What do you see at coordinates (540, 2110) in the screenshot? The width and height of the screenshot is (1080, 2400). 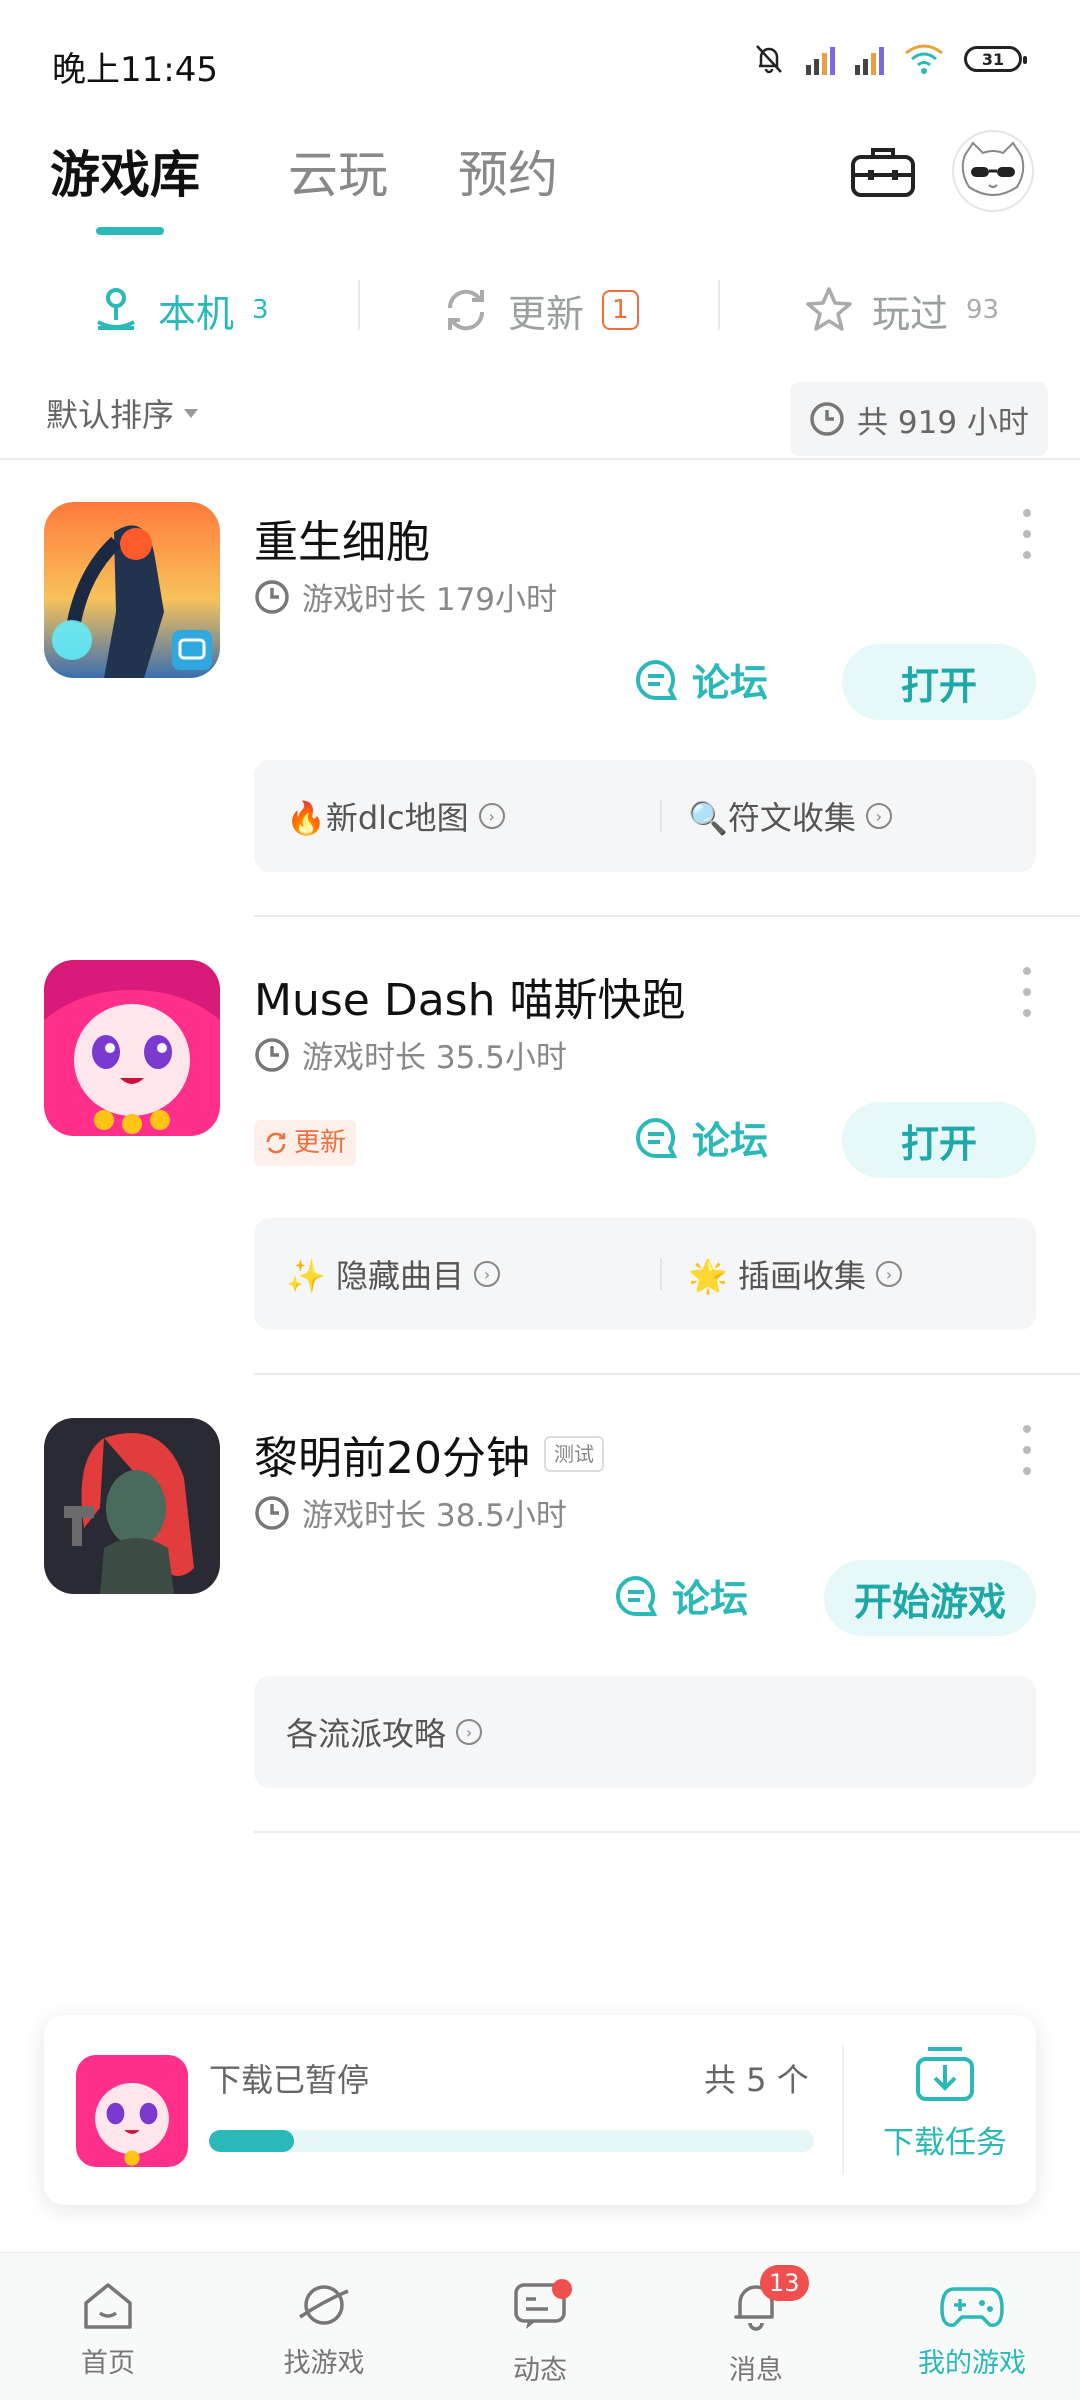 I see `download-panel: 下载已暂停 共 5 个 下载任务` at bounding box center [540, 2110].